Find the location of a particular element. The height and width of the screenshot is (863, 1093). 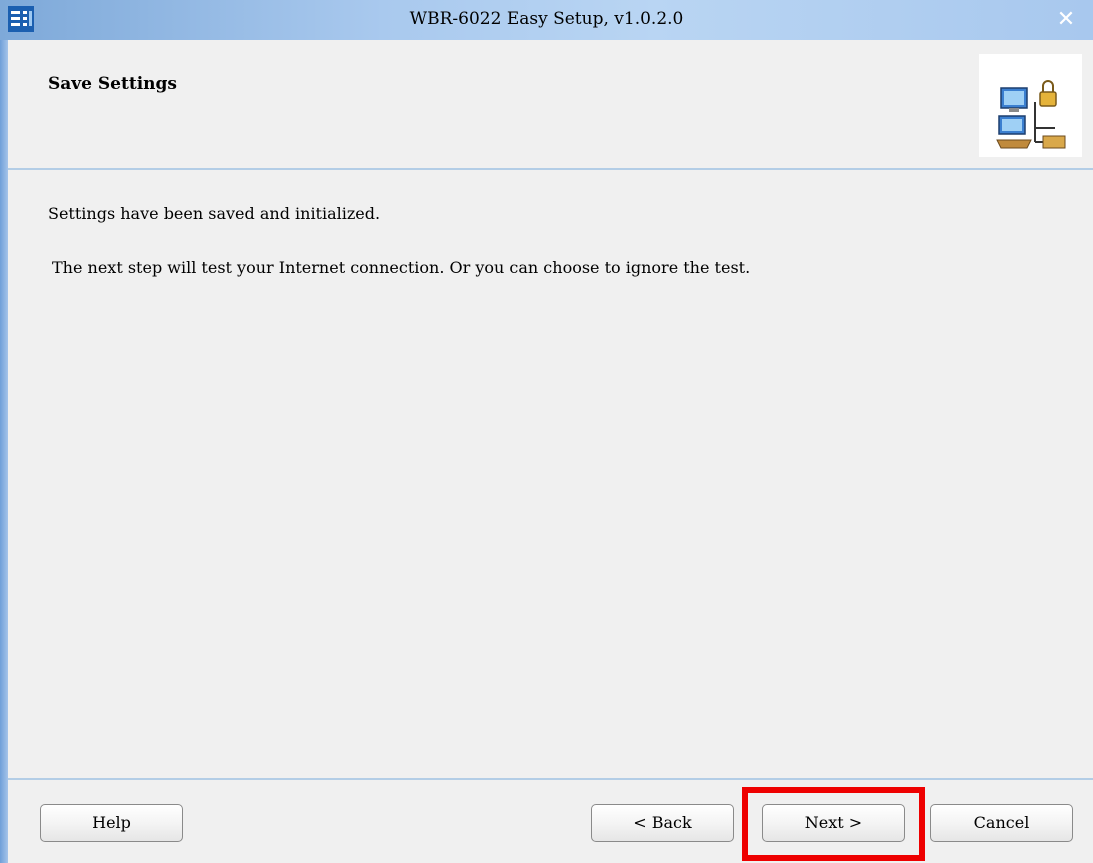

close-icon: ✕ is located at coordinates (1066, 20).